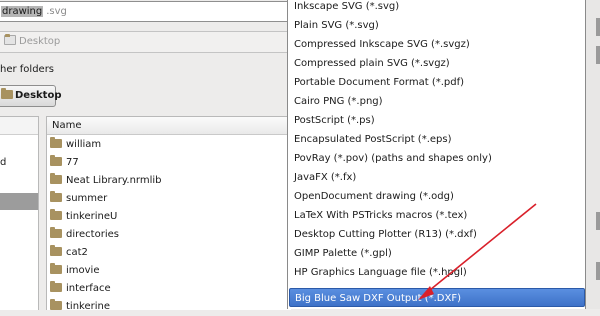 Image resolution: width=600 pixels, height=316 pixels. Describe the element at coordinates (477, 251) in the screenshot. I see `annotation-arrow-icon` at that location.